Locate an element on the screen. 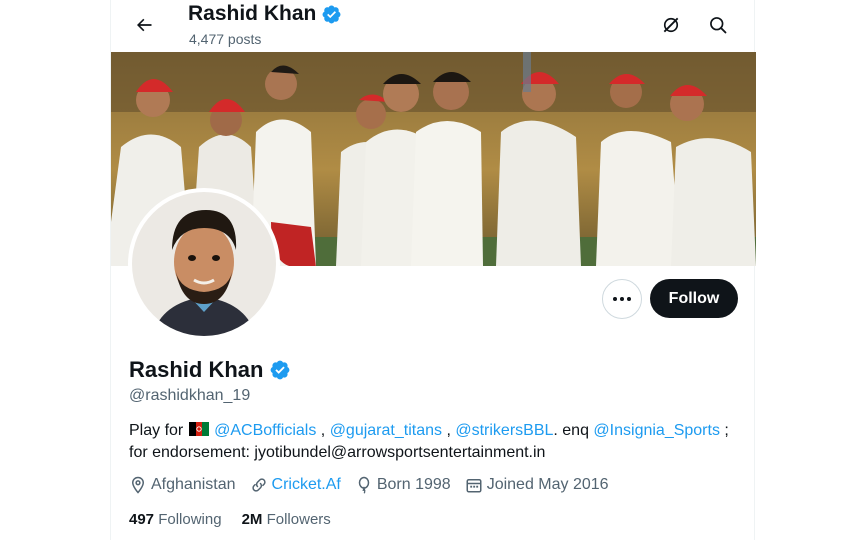 The image size is (864, 540). location-pin-icon is located at coordinates (138, 485).